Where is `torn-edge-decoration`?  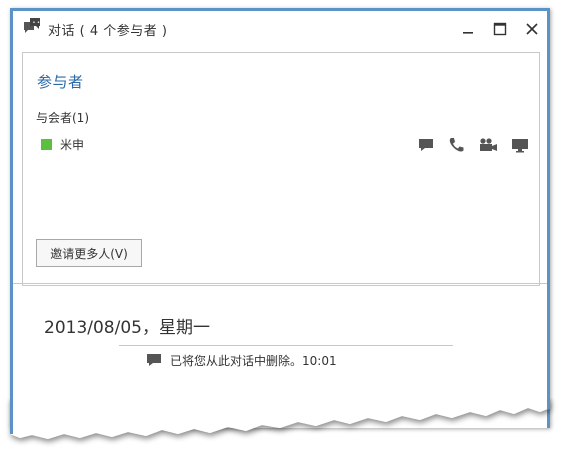 torn-edge-decoration is located at coordinates (280, 418).